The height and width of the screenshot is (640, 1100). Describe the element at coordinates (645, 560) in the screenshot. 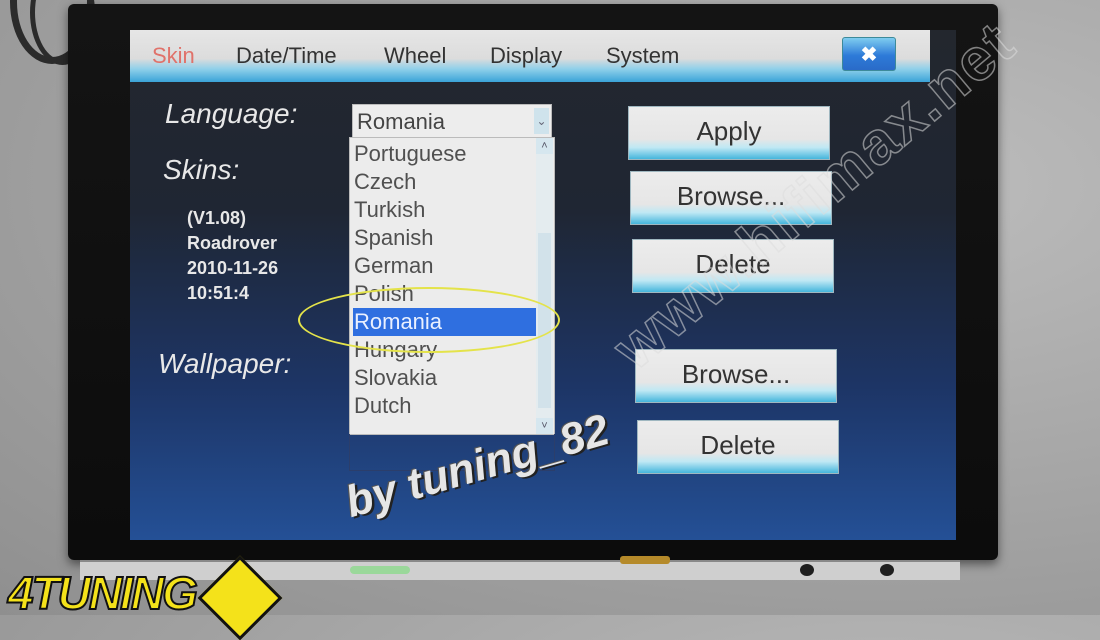

I see `connector` at that location.